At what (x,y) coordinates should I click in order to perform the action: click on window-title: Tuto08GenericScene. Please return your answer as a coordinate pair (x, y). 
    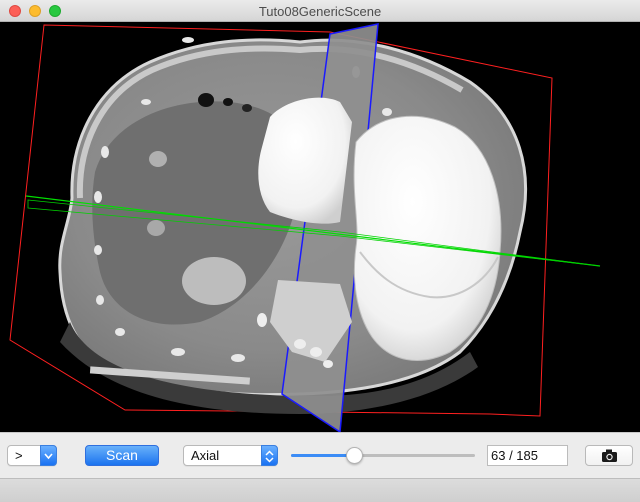
    Looking at the image, I should click on (320, 11).